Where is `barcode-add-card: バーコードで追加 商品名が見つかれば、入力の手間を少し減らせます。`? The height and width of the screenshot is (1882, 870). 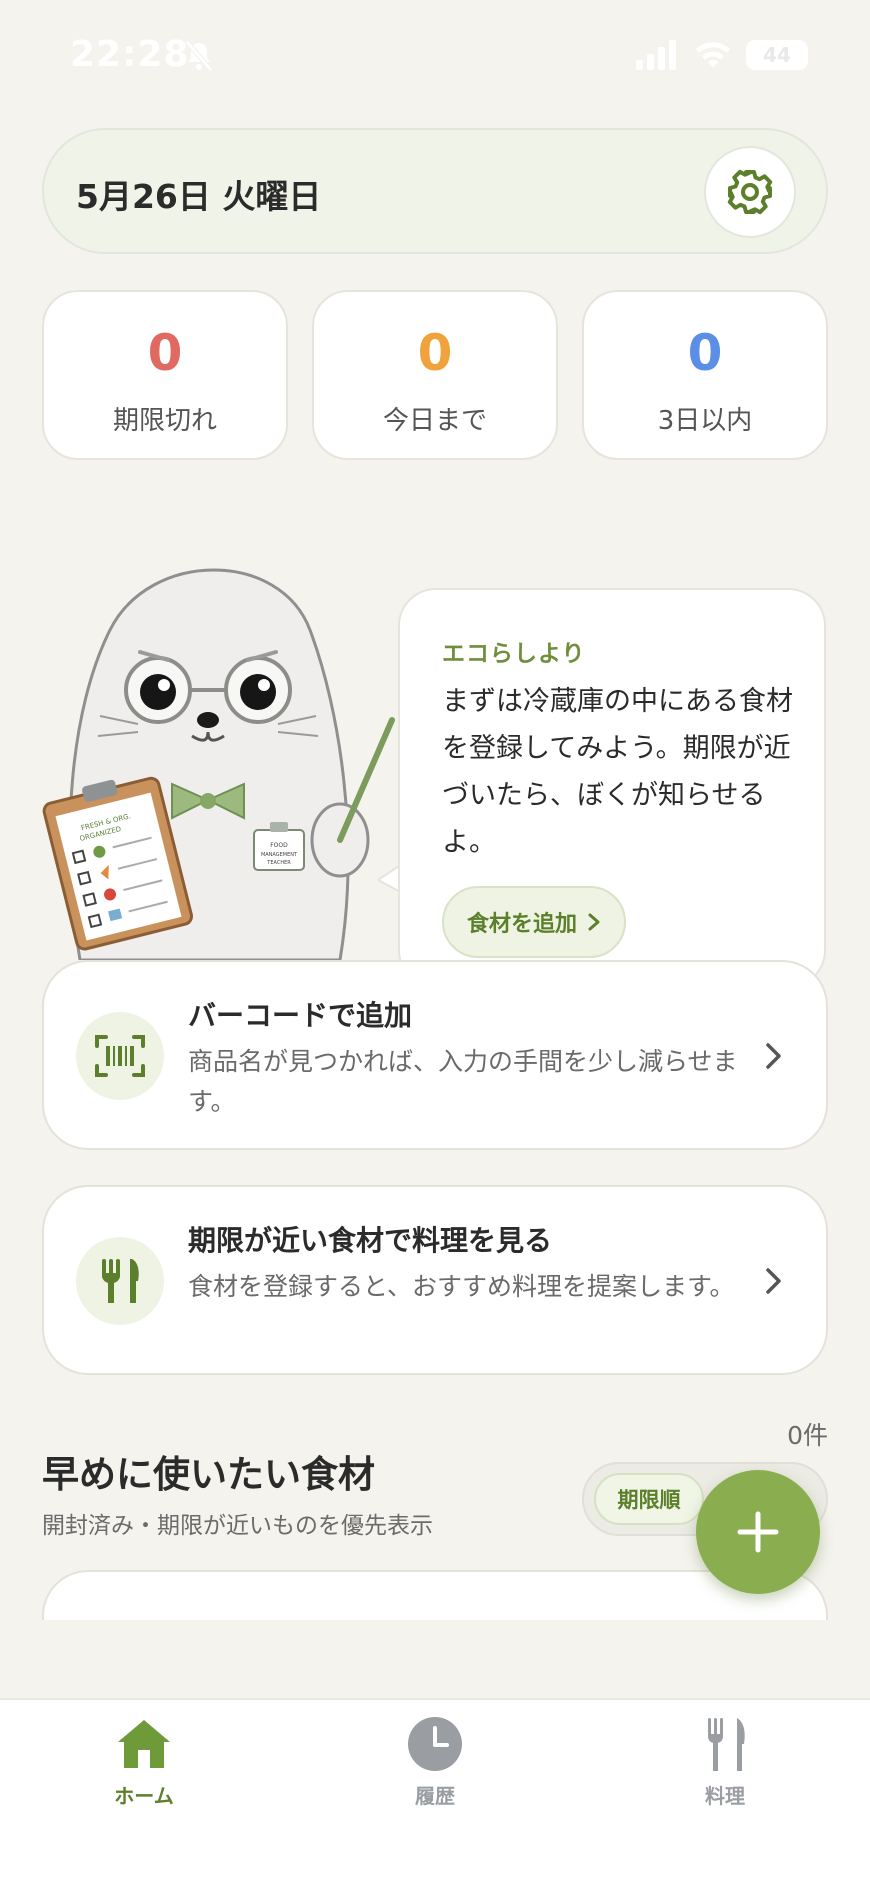
barcode-add-card: バーコードで追加 商品名が見つかれば、入力の手間を少し減らせます。 is located at coordinates (435, 1055).